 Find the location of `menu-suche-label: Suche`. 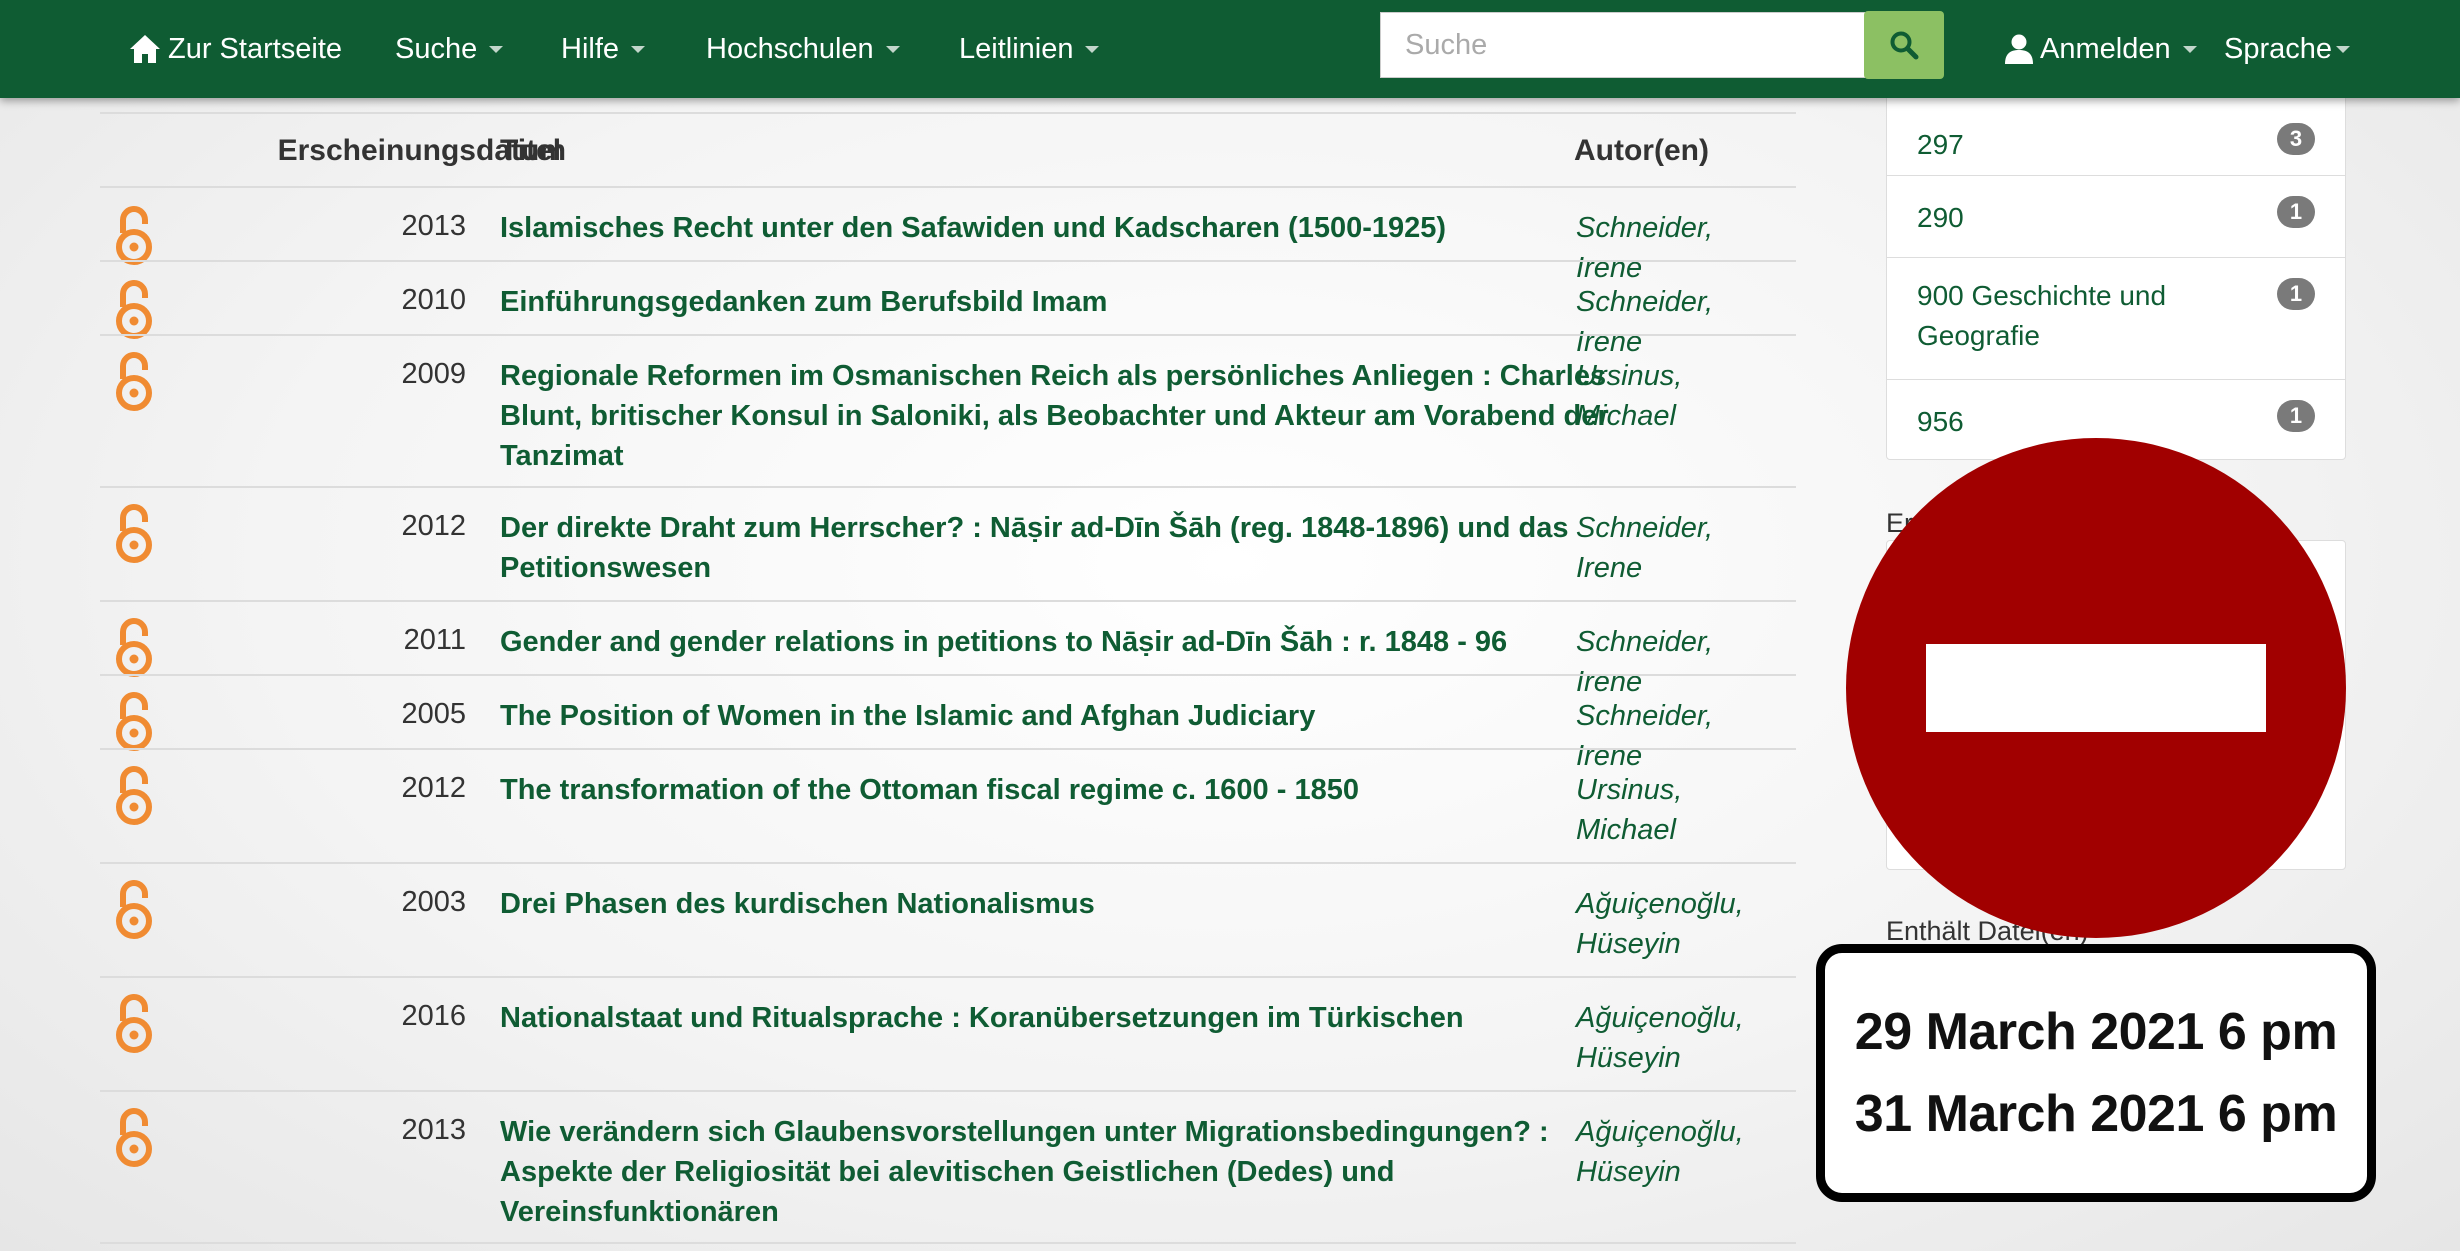

menu-suche-label: Suche is located at coordinates (436, 48).